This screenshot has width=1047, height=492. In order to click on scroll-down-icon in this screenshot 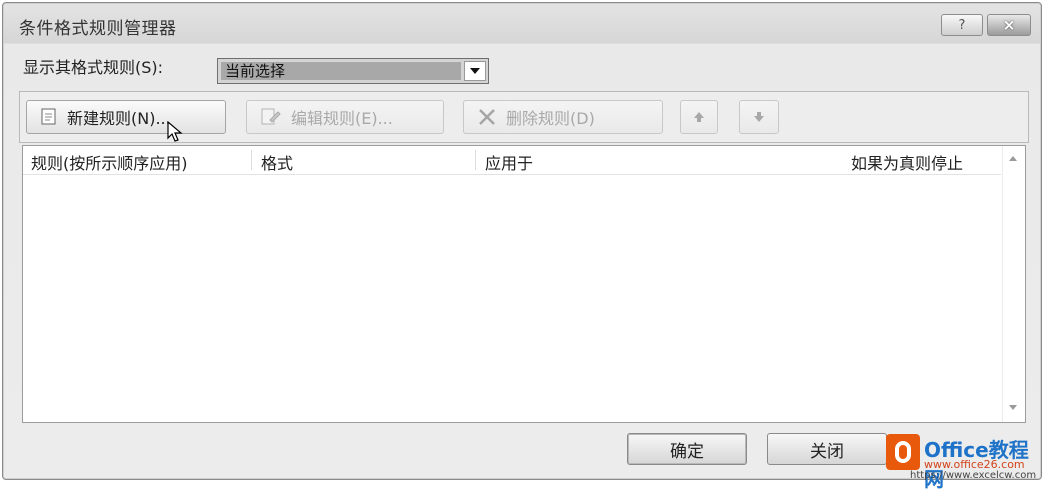, I will do `click(1013, 407)`.